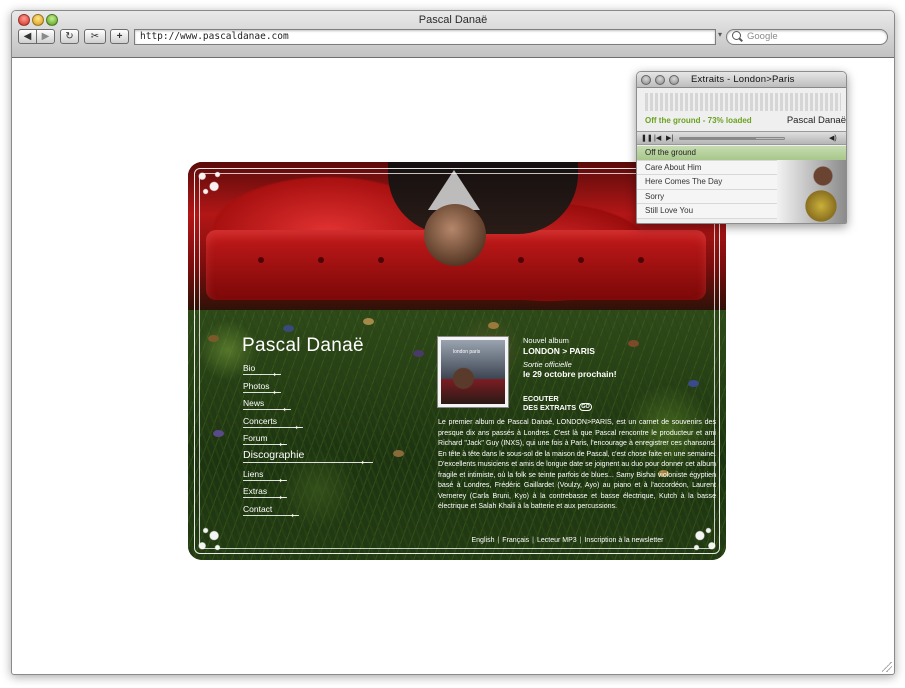 The width and height of the screenshot is (905, 688). I want to click on player-title-bar: Extraits - London>Paris, so click(741, 80).